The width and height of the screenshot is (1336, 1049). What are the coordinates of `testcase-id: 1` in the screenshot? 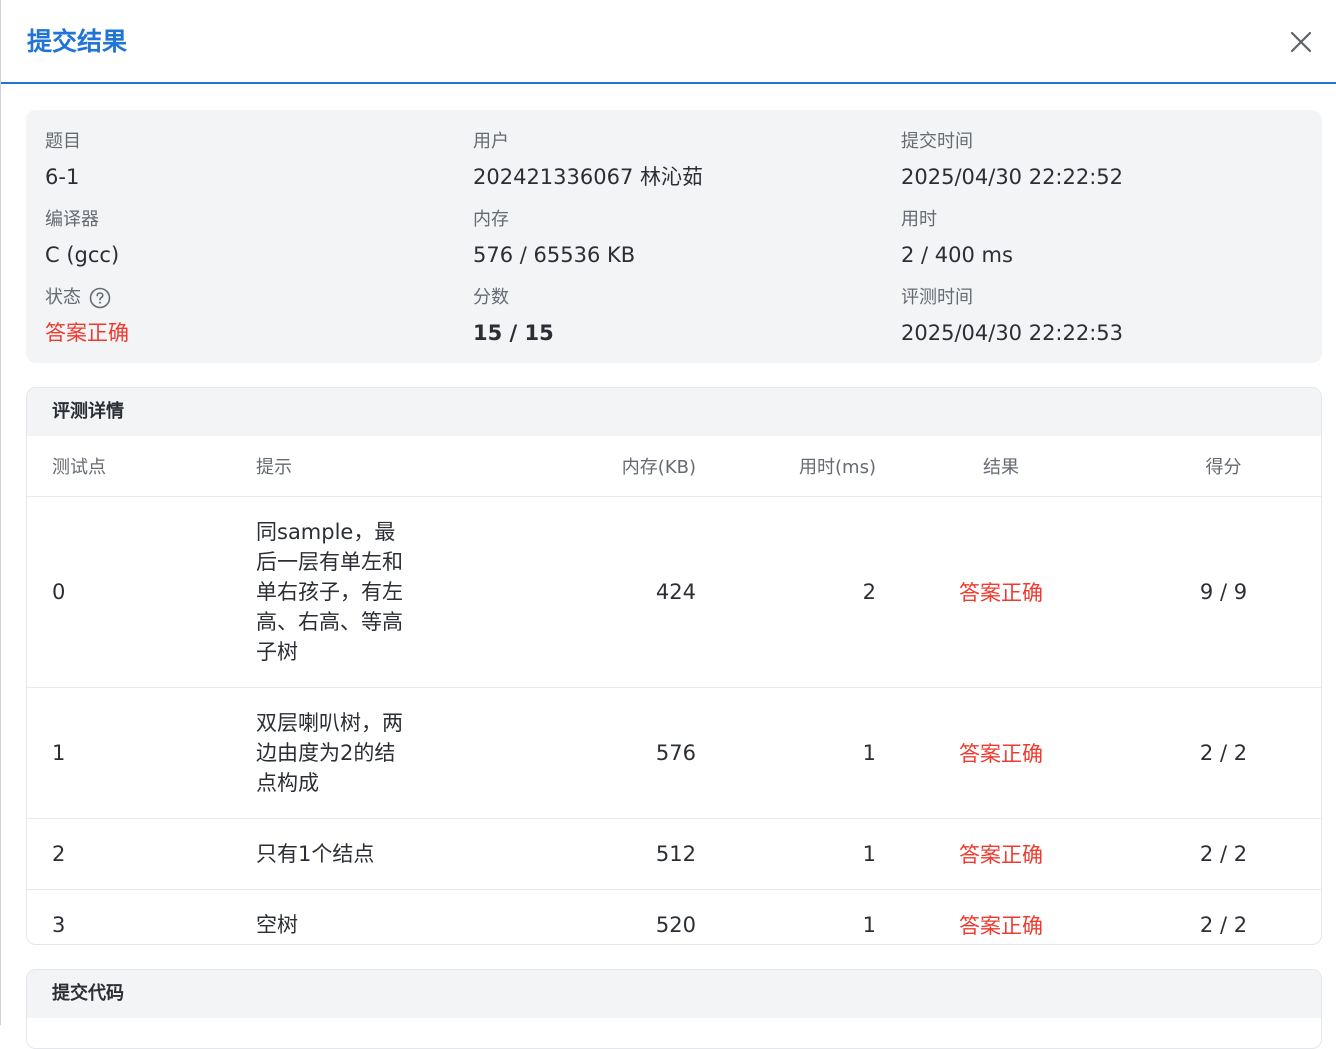 It's located at (141, 753).